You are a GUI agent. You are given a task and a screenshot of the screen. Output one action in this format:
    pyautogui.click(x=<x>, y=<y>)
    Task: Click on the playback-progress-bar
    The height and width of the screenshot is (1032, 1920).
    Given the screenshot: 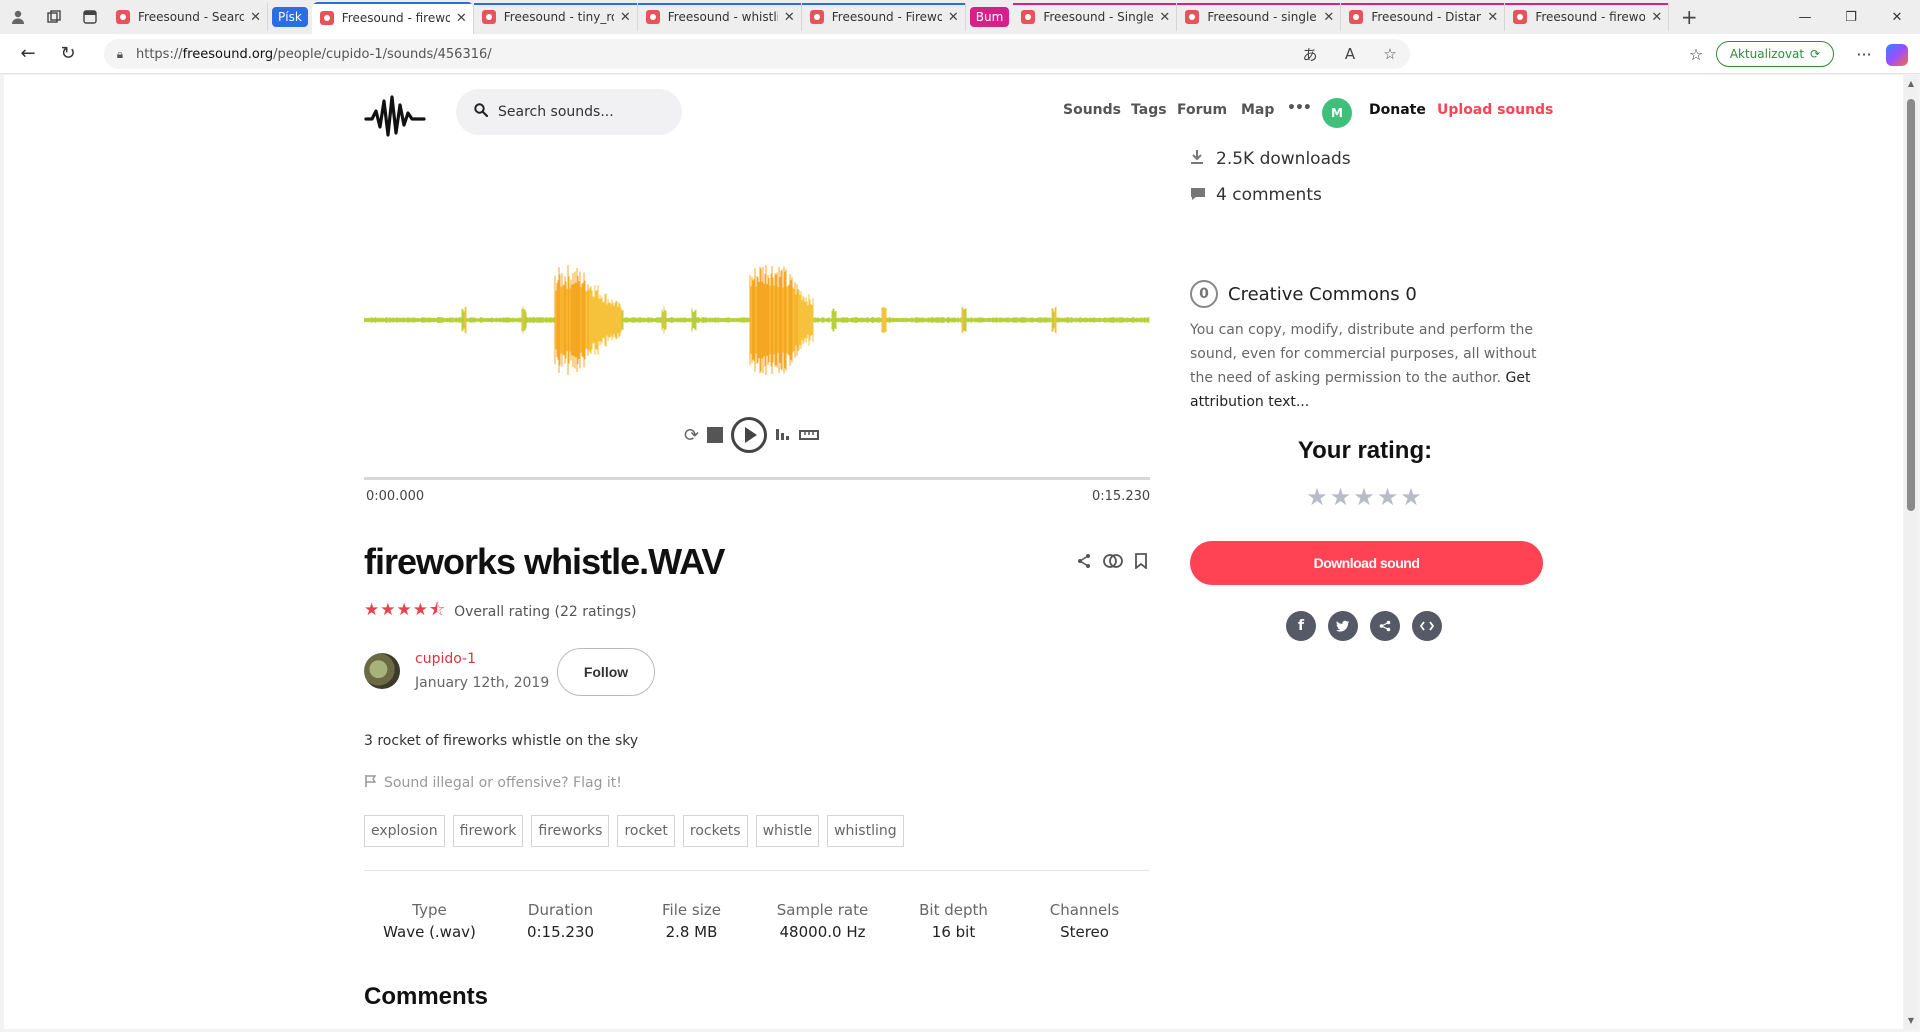 What is the action you would take?
    pyautogui.click(x=757, y=478)
    